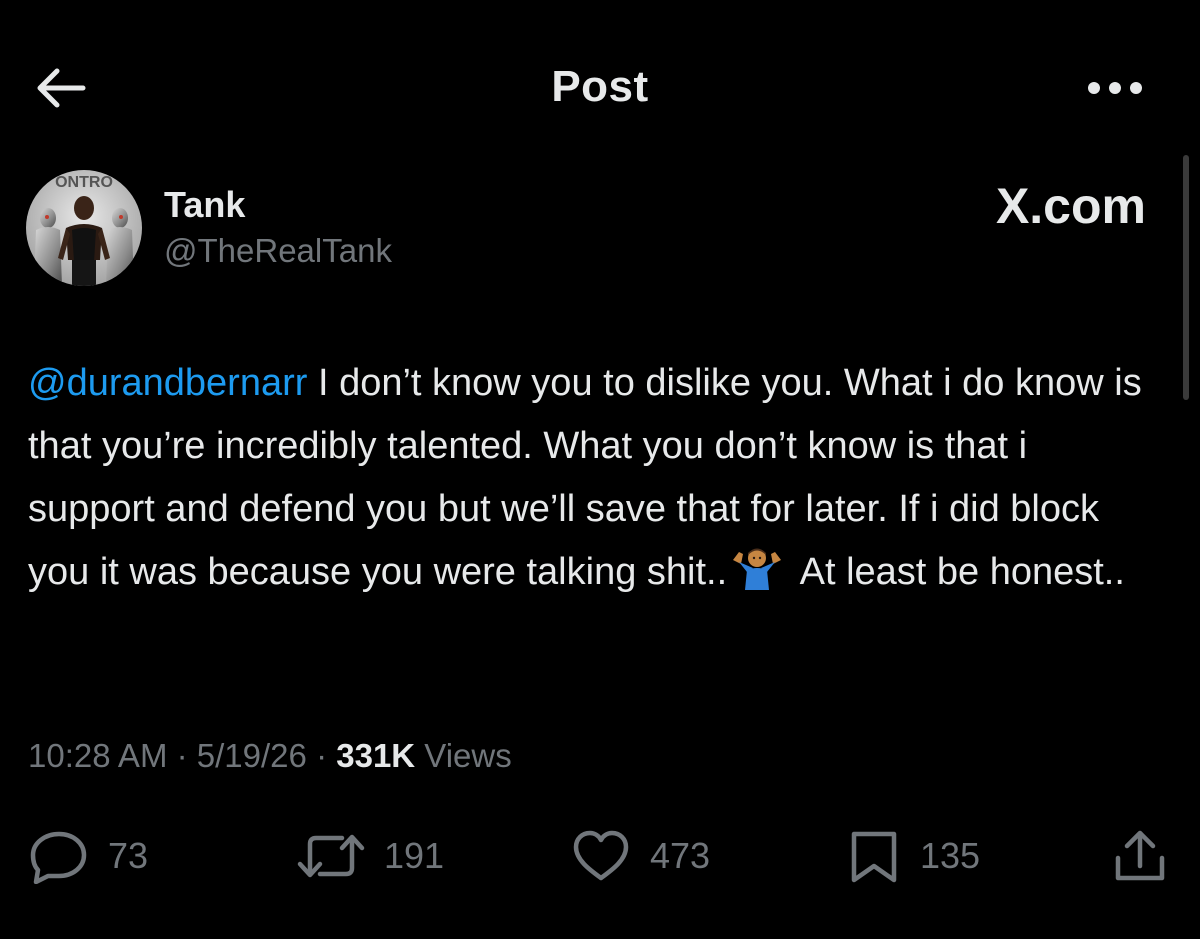 The width and height of the screenshot is (1200, 939). What do you see at coordinates (680, 855) in the screenshot?
I see `like-count: 473` at bounding box center [680, 855].